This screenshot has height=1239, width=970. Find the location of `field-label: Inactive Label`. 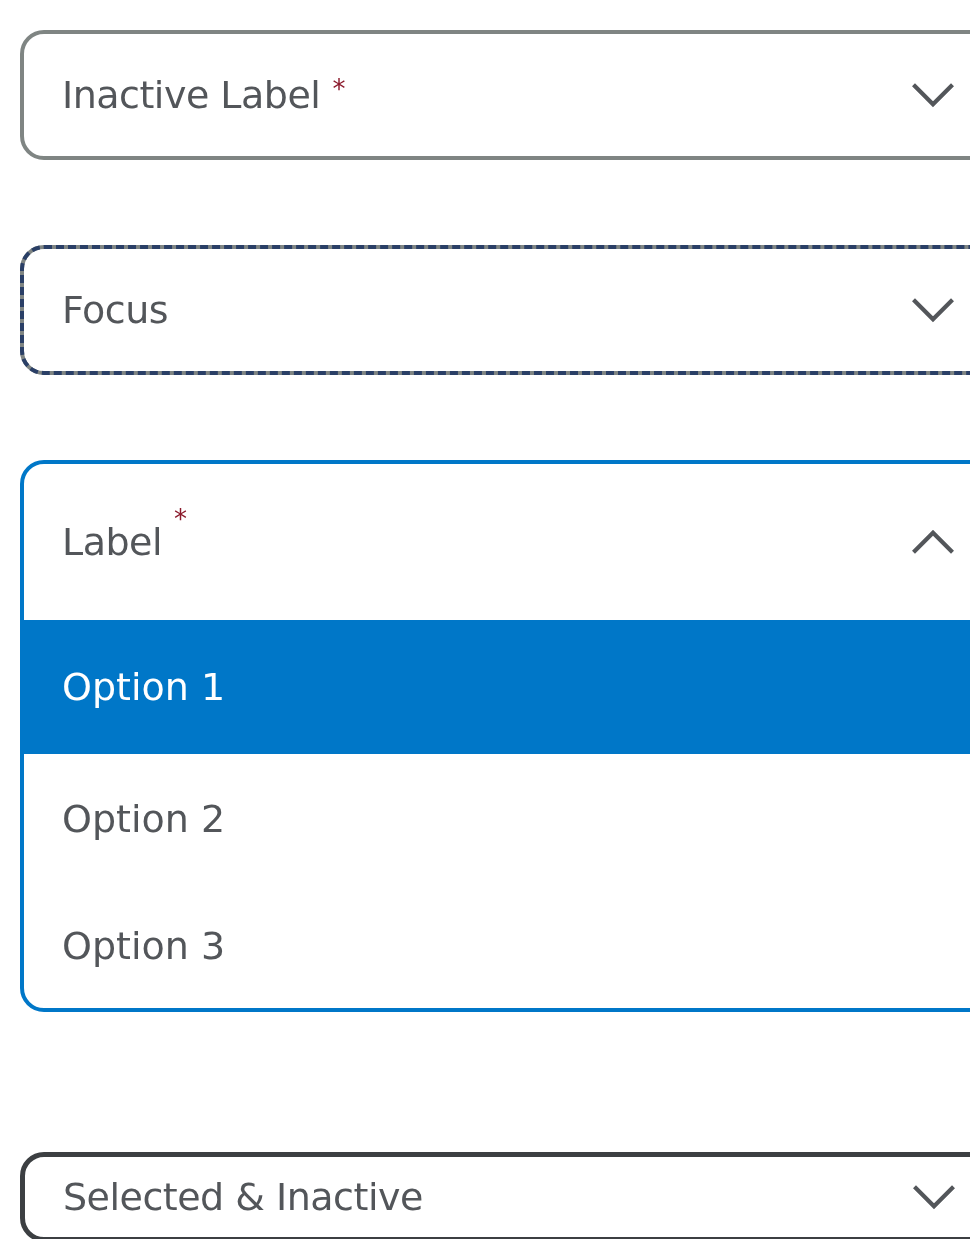

field-label: Inactive Label is located at coordinates (191, 95).